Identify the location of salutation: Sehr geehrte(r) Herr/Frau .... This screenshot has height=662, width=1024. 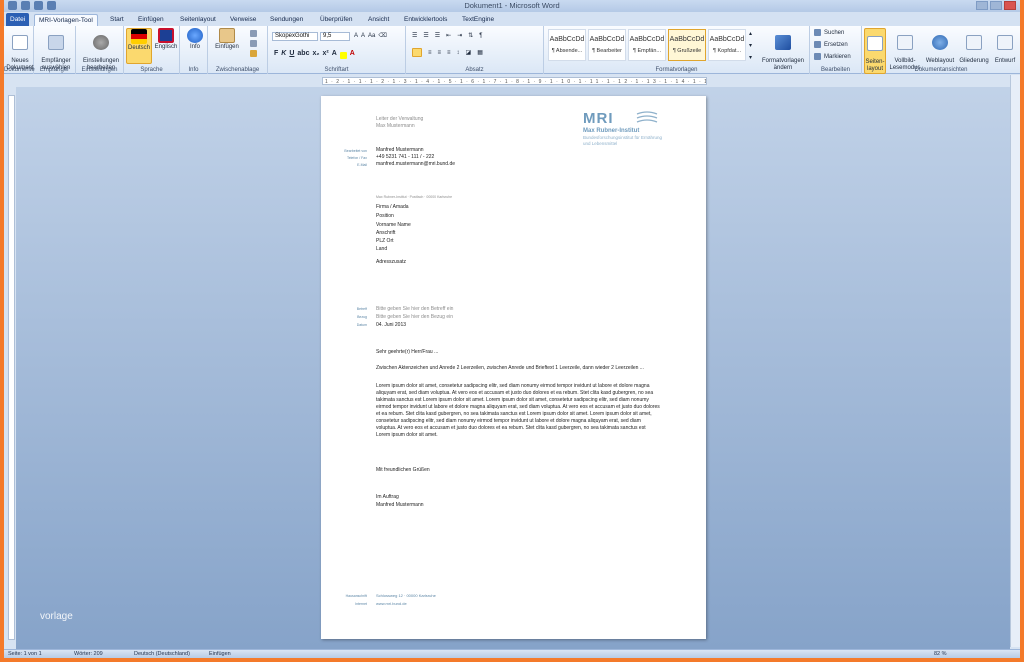
(407, 352).